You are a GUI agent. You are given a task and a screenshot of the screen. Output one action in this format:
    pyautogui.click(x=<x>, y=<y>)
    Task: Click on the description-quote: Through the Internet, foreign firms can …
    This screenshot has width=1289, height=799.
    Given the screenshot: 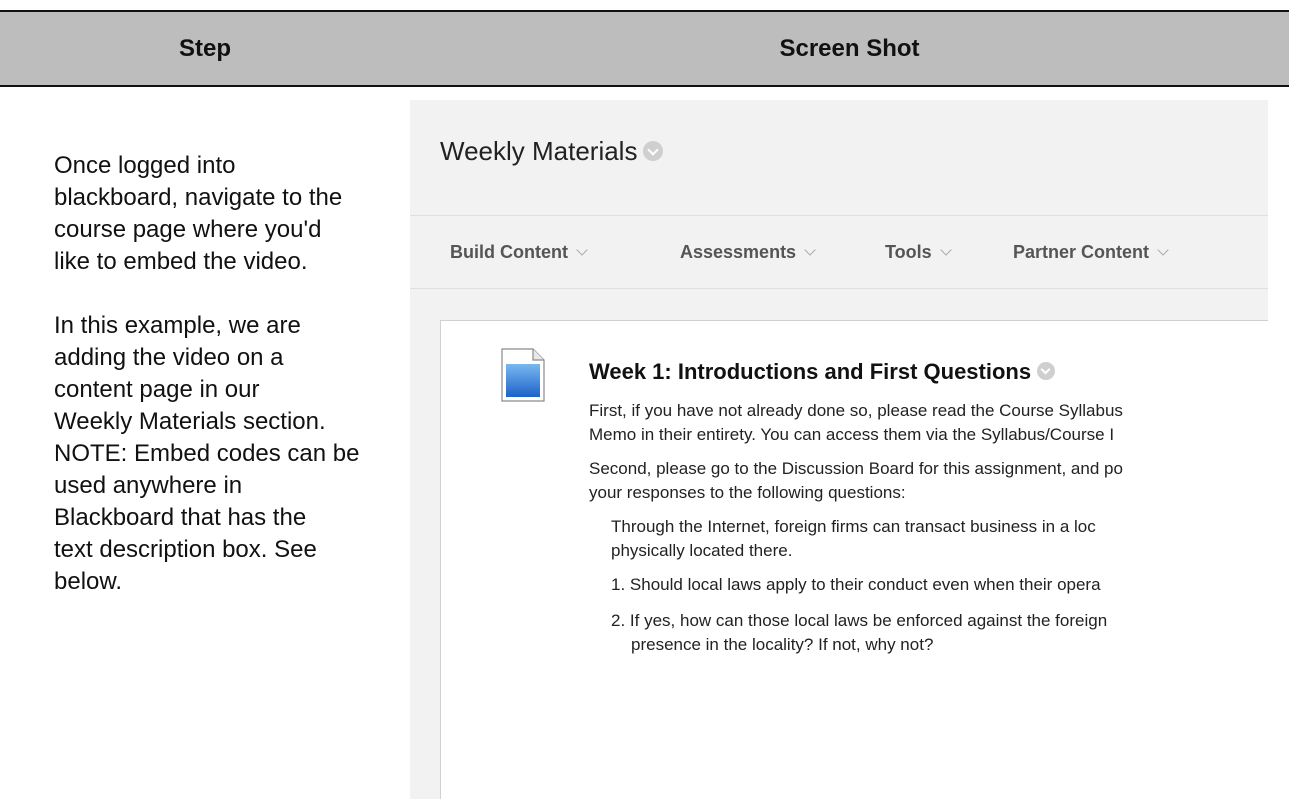 What is the action you would take?
    pyautogui.click(x=853, y=538)
    